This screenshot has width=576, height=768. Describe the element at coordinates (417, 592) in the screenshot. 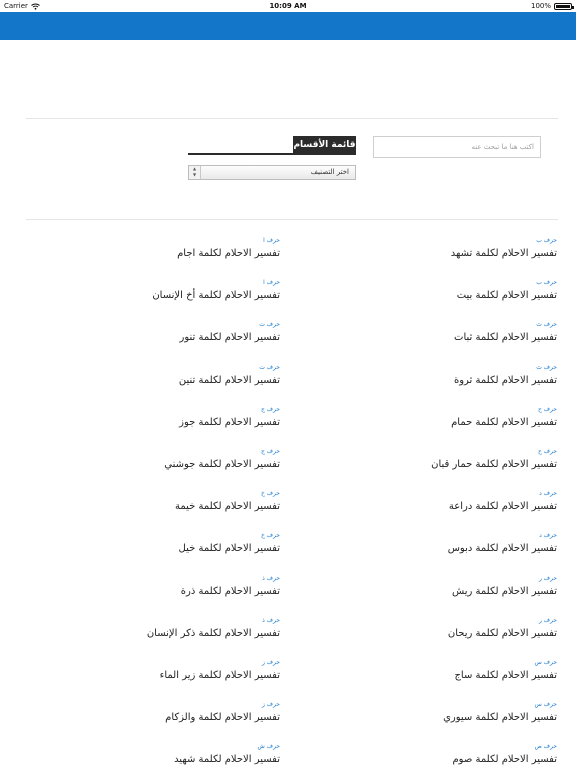

I see `entry-title-link: تفسير الاحلام لكلمة ريش` at that location.